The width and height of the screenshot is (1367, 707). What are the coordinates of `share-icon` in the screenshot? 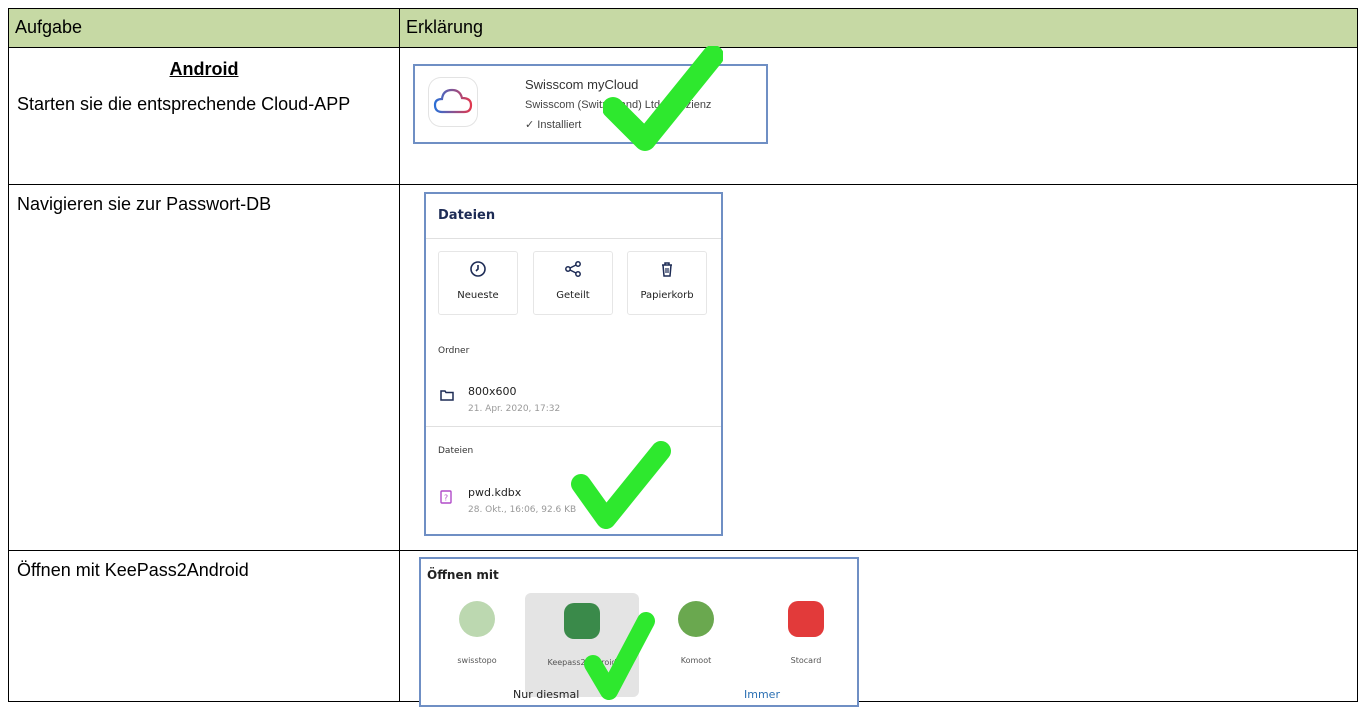 It's located at (573, 269).